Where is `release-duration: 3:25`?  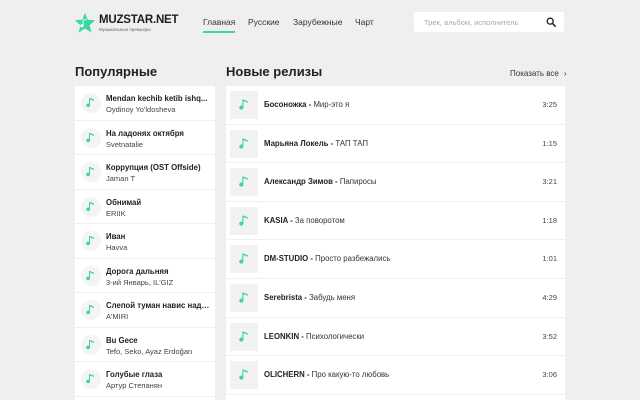 release-duration: 3:25 is located at coordinates (549, 104).